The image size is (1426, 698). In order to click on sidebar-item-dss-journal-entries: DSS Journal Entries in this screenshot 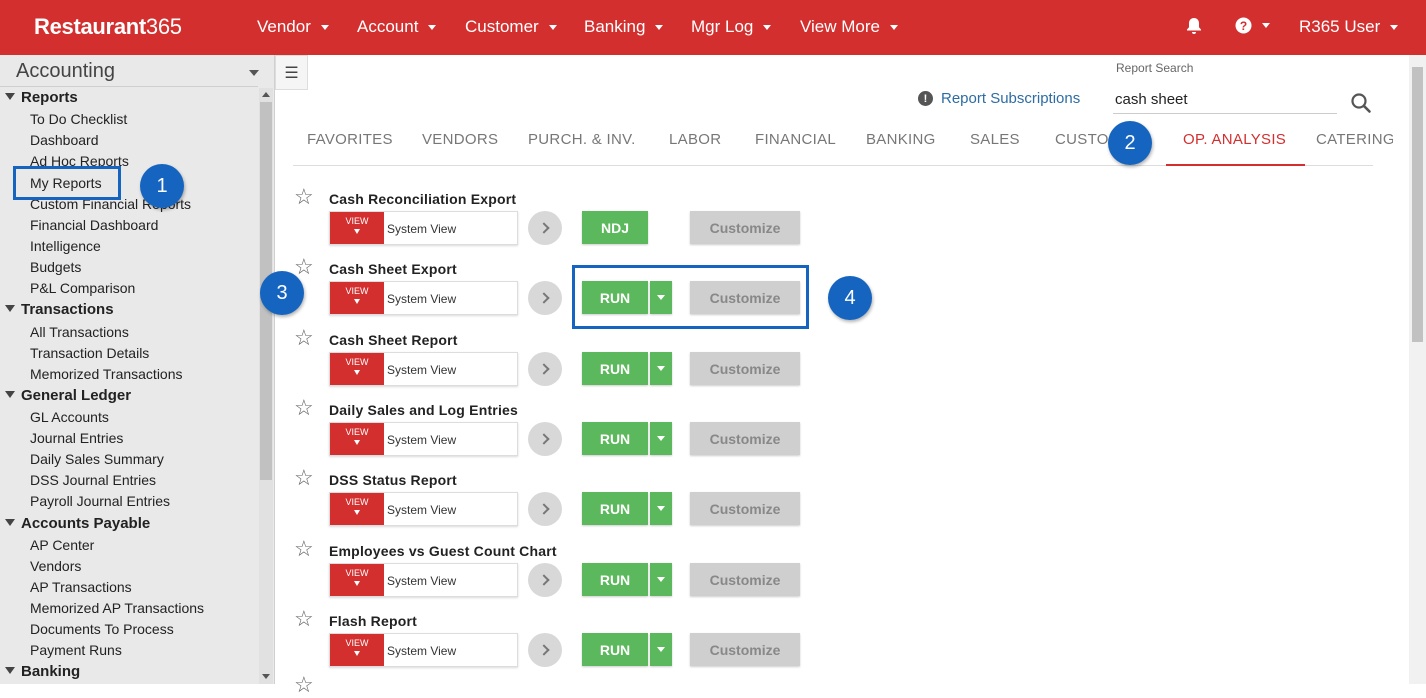, I will do `click(93, 480)`.